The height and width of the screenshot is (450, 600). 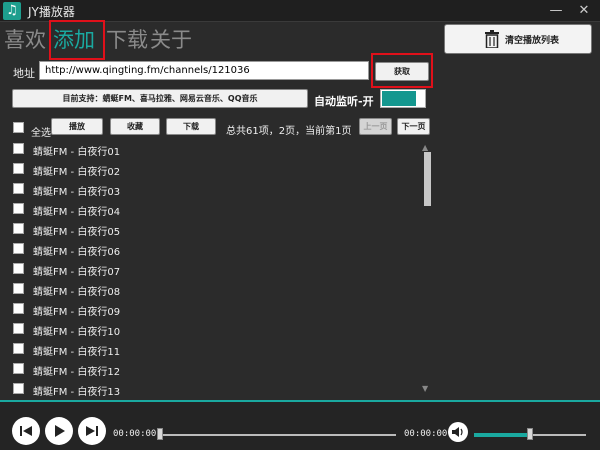 I want to click on track-name: 蜻蜓FM - 白夜行13, so click(x=77, y=391).